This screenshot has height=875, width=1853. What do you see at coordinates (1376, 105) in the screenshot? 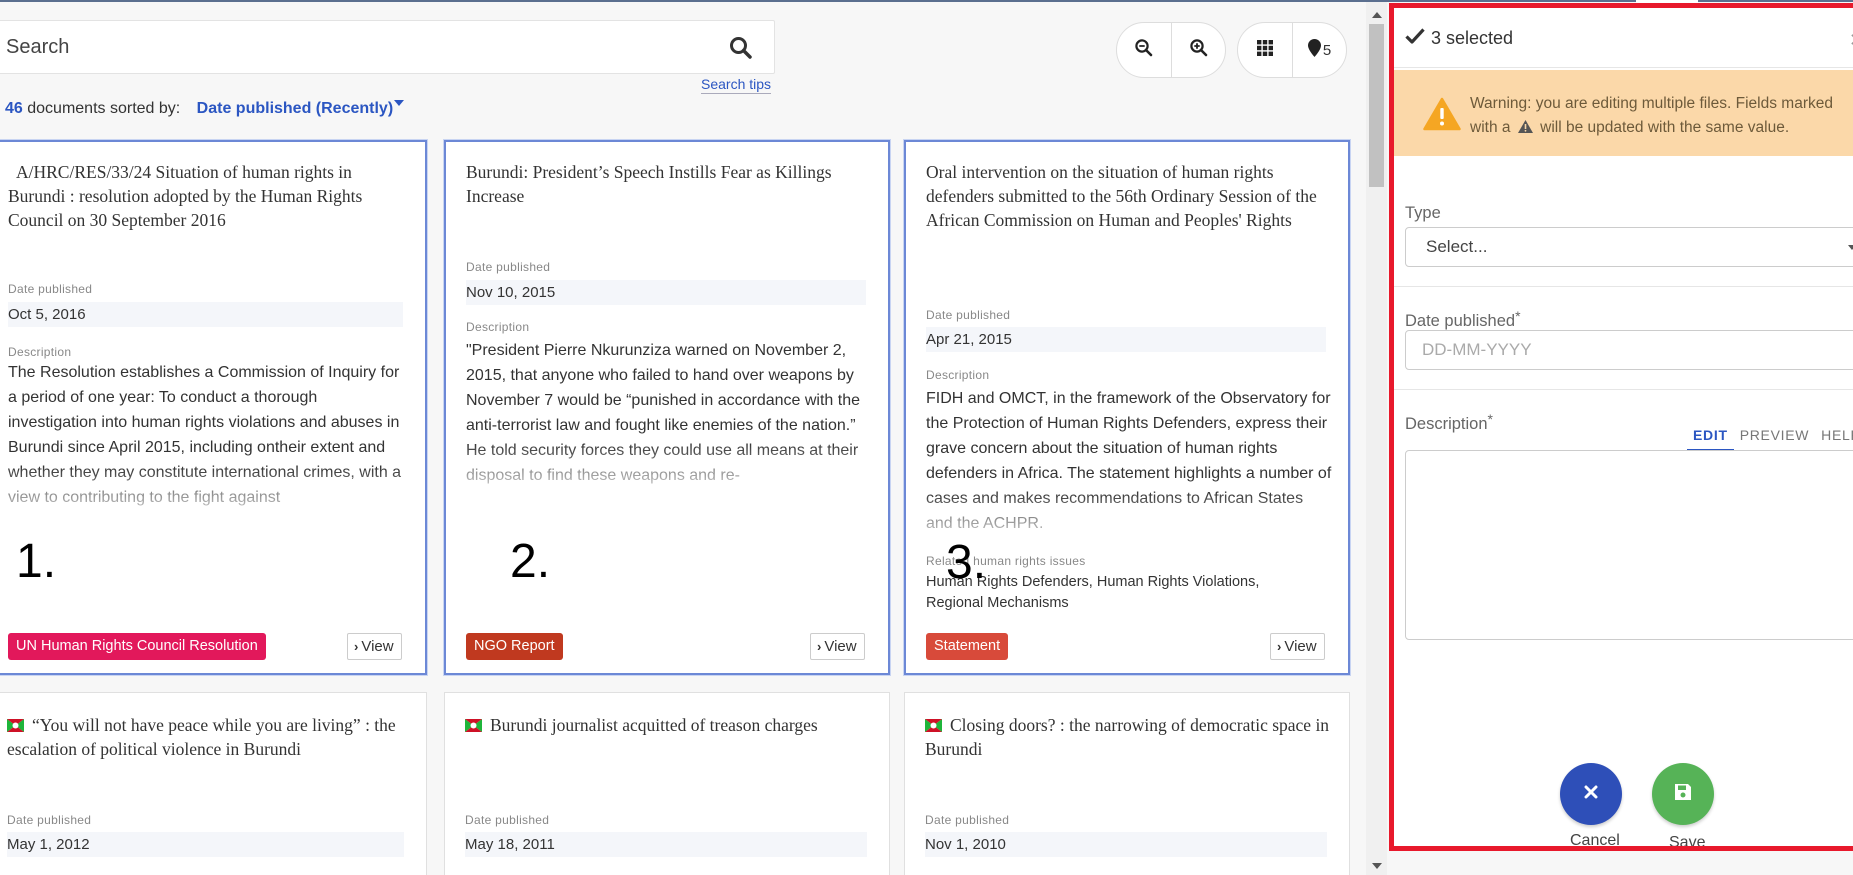
I see `scroll-thumb` at bounding box center [1376, 105].